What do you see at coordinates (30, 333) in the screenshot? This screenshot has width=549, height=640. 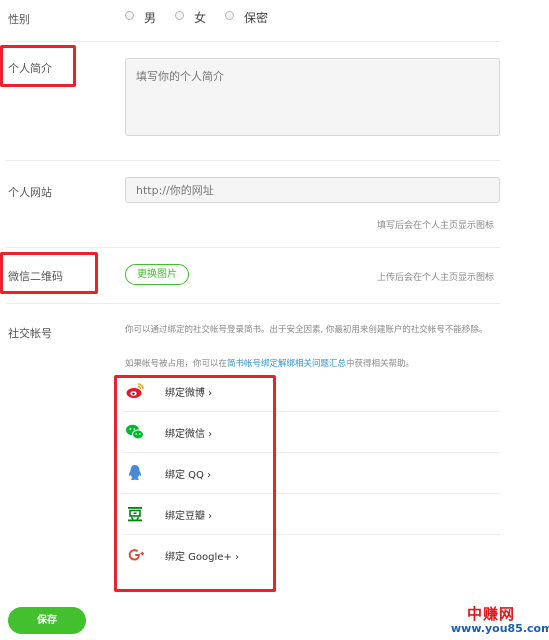 I see `social-label: 社交帐号` at bounding box center [30, 333].